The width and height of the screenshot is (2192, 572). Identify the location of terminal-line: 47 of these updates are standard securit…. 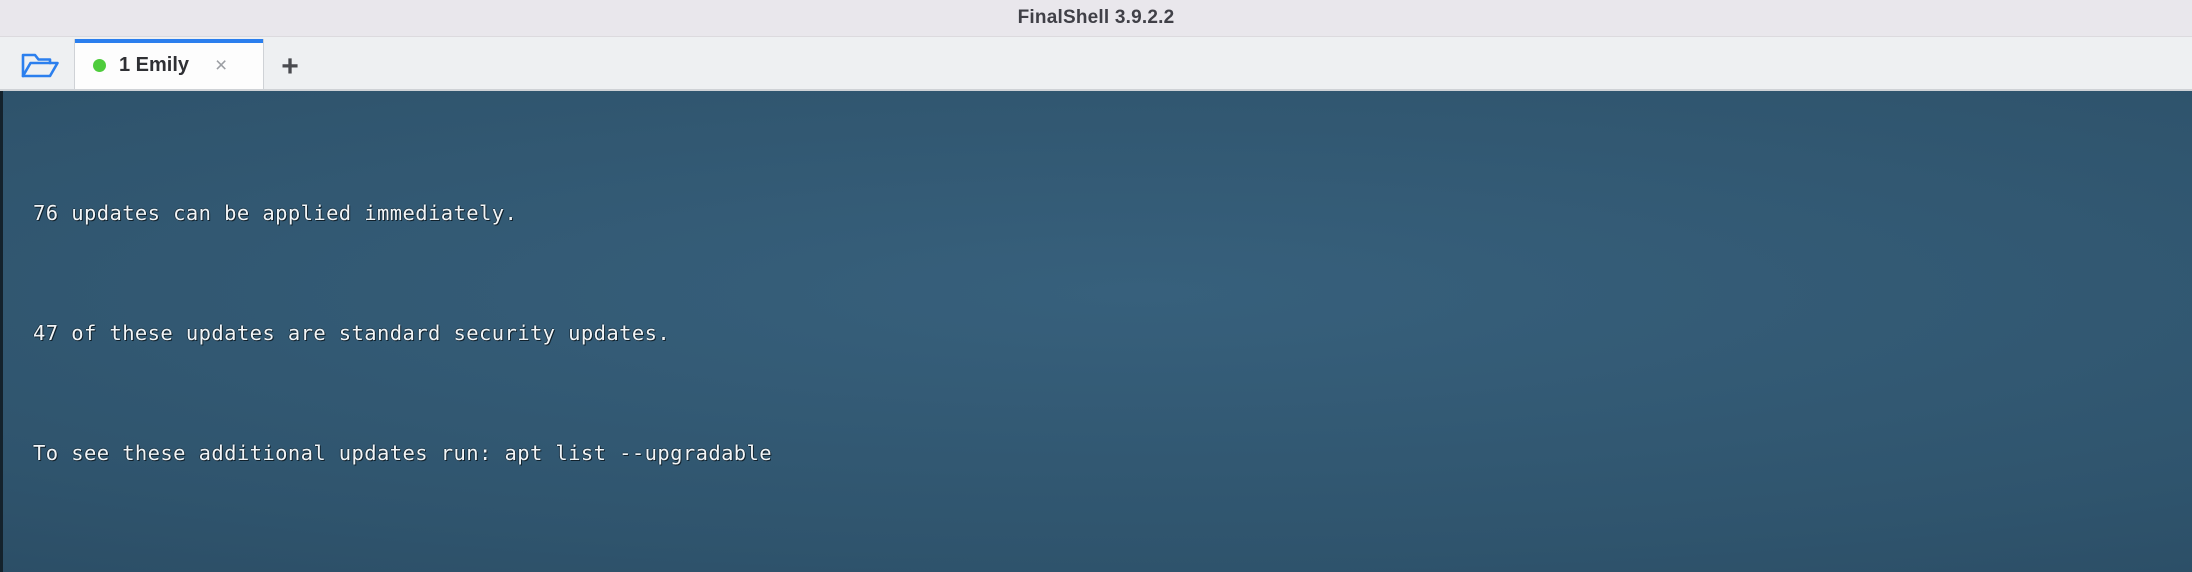
(352, 333).